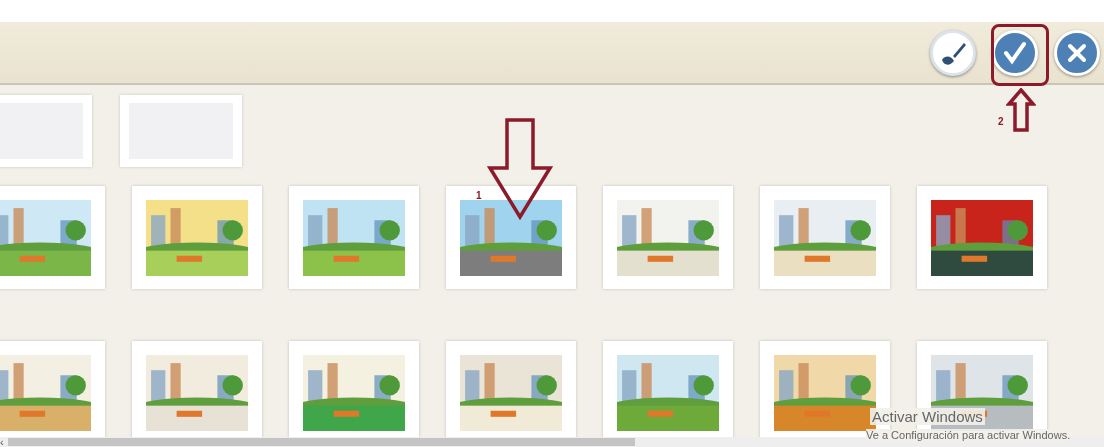 This screenshot has height=447, width=1104. Describe the element at coordinates (927, 416) in the screenshot. I see `activation-notice-title: Activar Windows` at that location.